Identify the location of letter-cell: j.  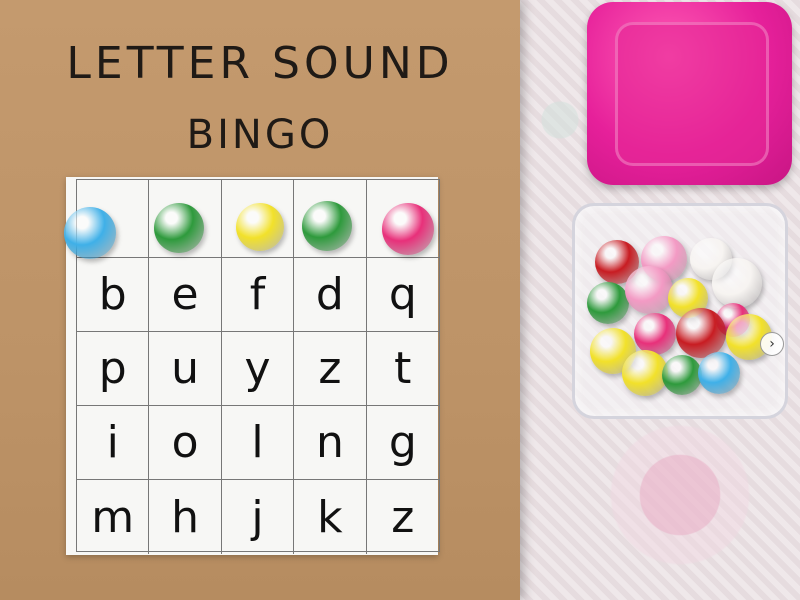
(258, 517).